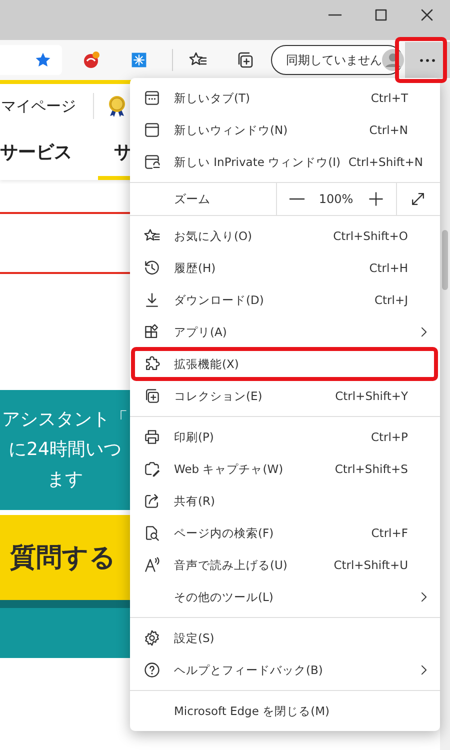 The image size is (450, 750). What do you see at coordinates (152, 332) in the screenshot?
I see `apps-icon` at bounding box center [152, 332].